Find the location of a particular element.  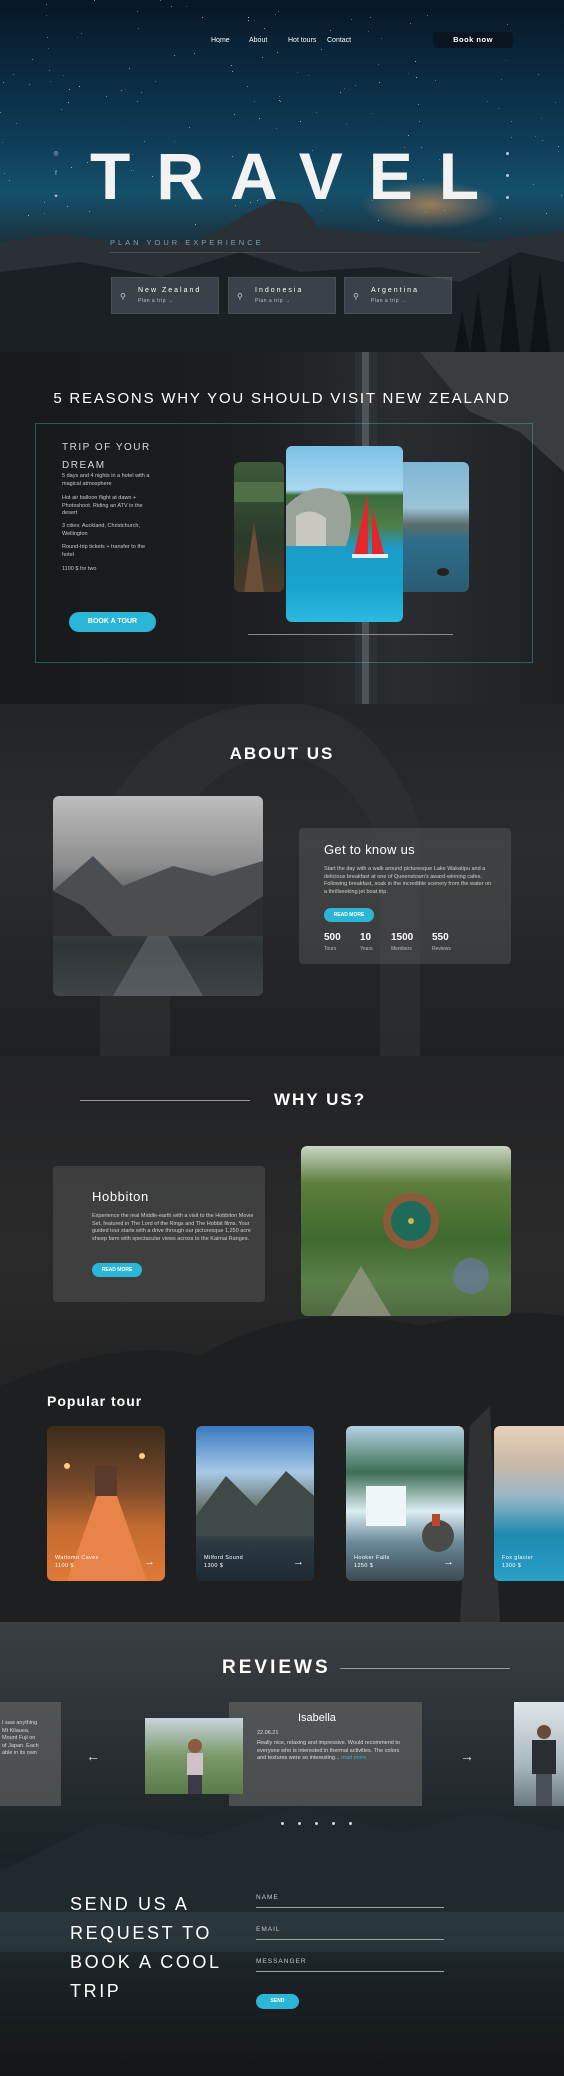

tour-card: Milford Sound 1300 $ → is located at coordinates (255, 1503).